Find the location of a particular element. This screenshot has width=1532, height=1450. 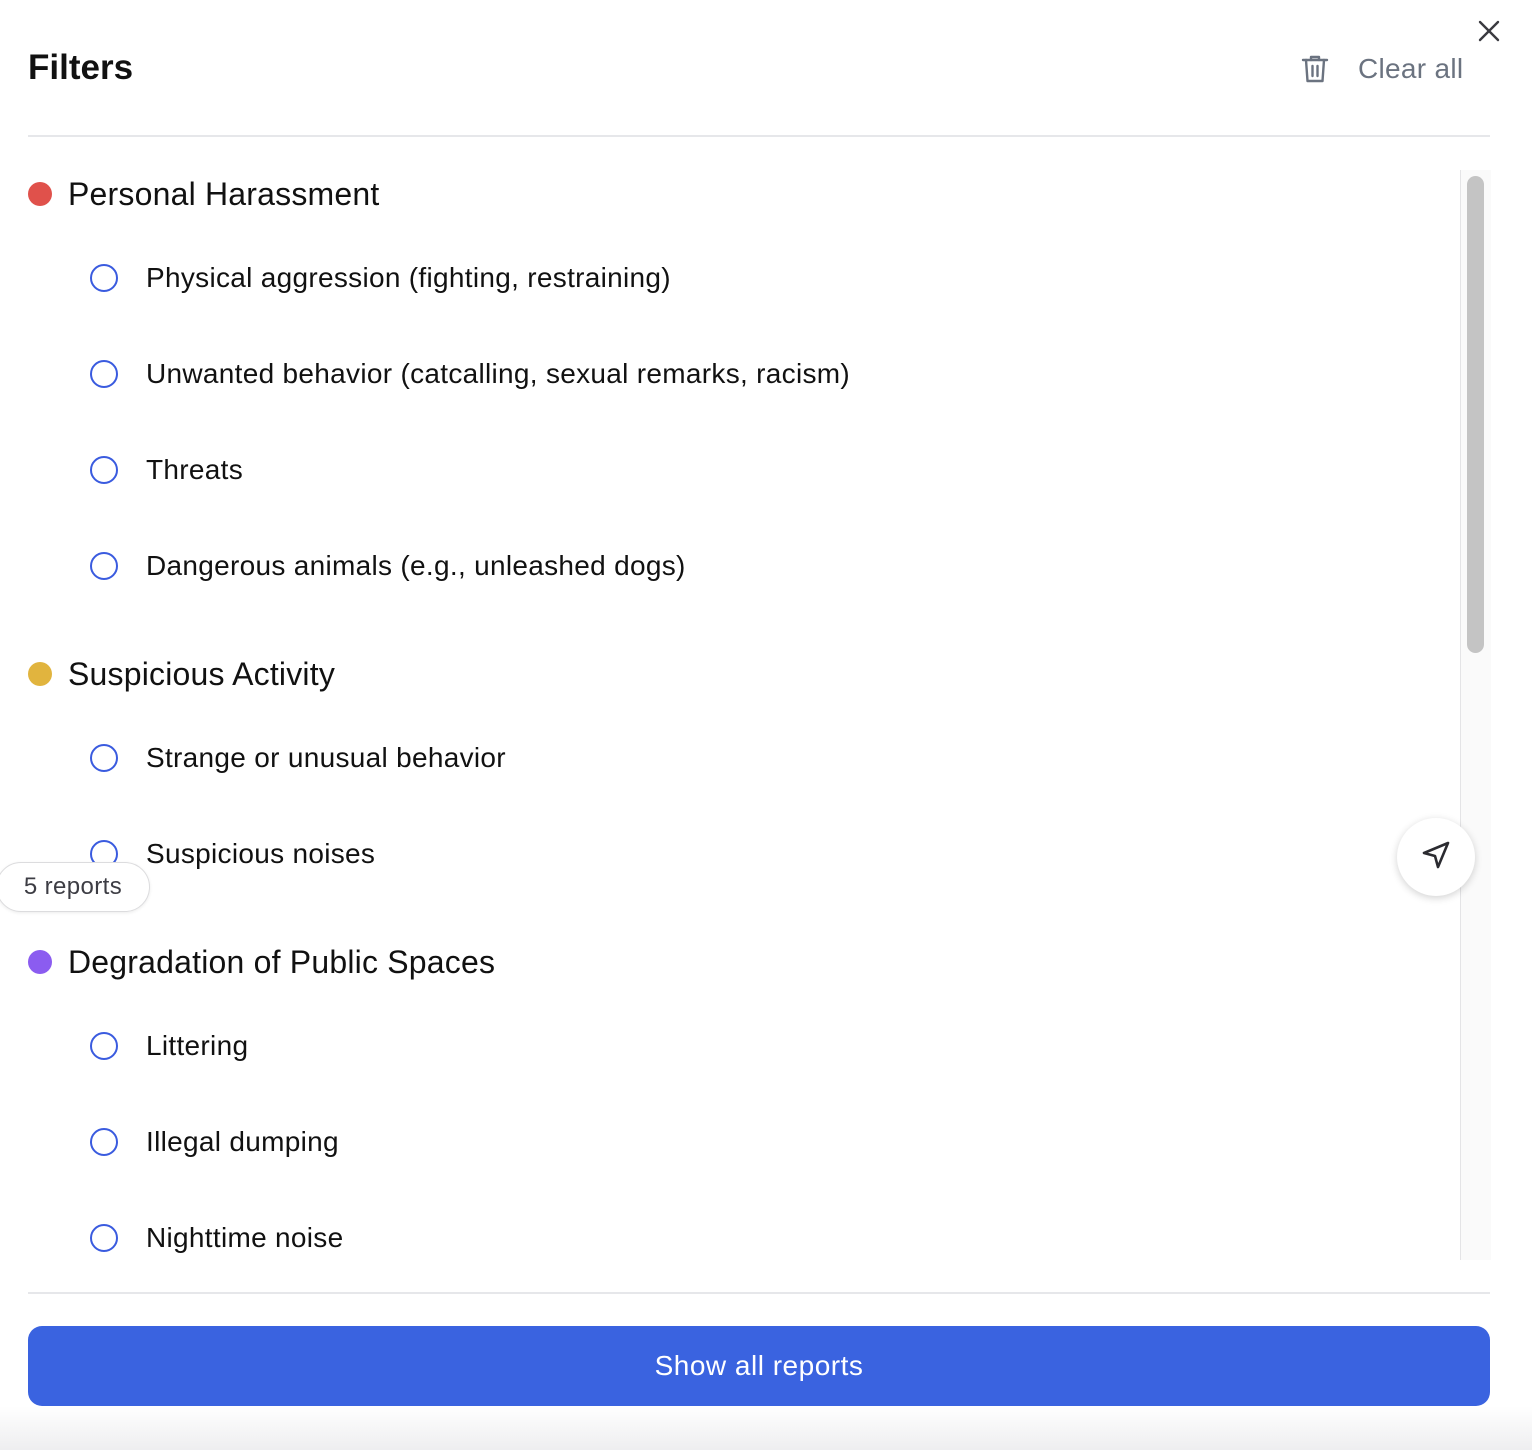

option-illegal-dumping: Illegal dumping is located at coordinates (214, 1142).